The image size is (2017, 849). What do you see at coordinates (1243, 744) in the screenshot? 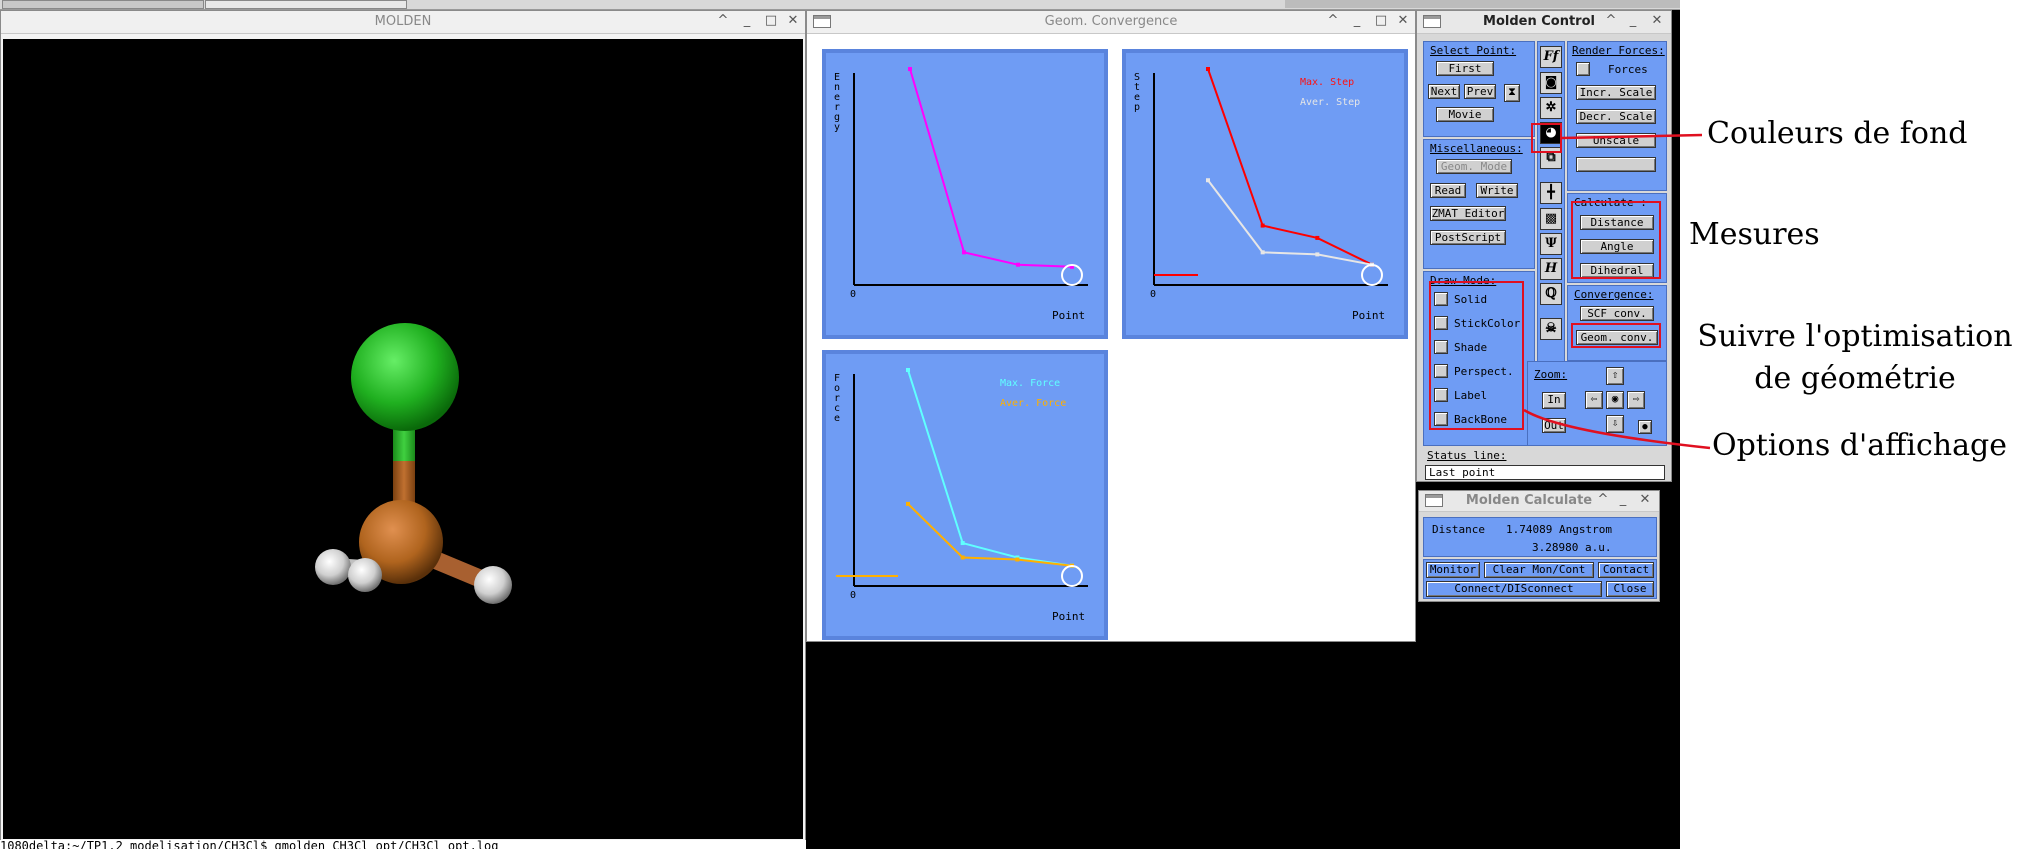
I see `desktop-background` at bounding box center [1243, 744].